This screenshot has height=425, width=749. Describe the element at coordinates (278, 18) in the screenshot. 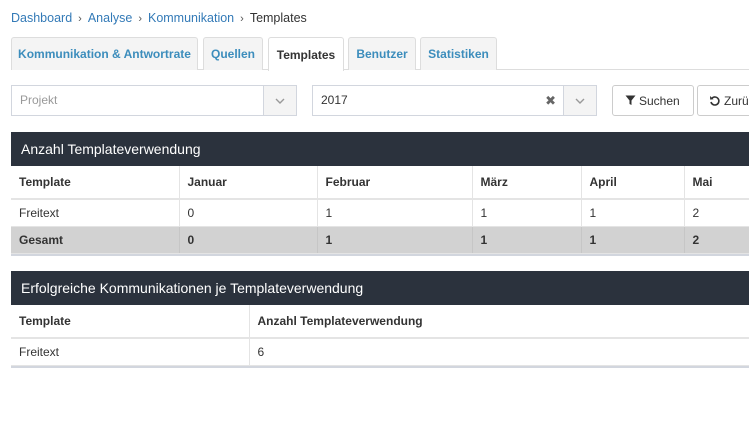

I see `breadcrumb-current: Templates` at that location.